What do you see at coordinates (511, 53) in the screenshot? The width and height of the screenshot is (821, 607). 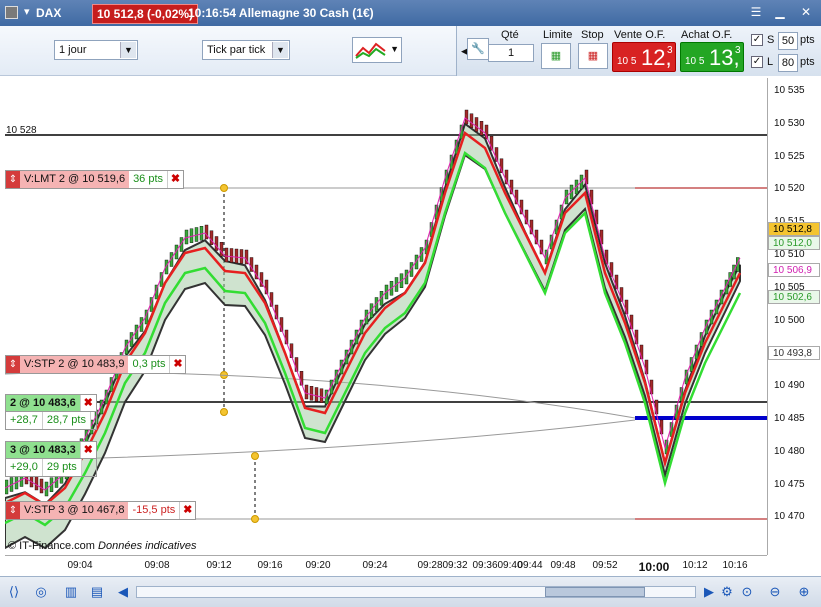 I see `qty-input: 1` at bounding box center [511, 53].